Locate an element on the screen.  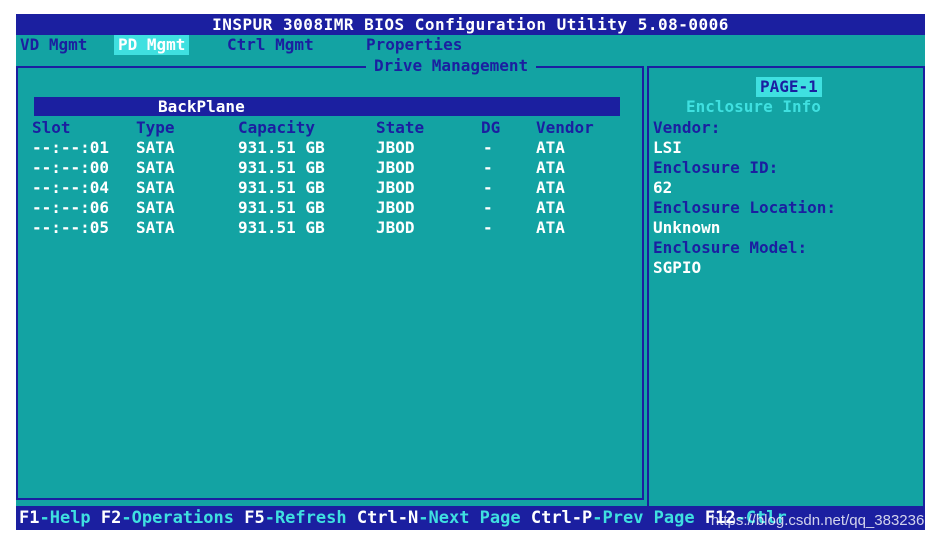
col-slot: Slot is located at coordinates (51, 127).